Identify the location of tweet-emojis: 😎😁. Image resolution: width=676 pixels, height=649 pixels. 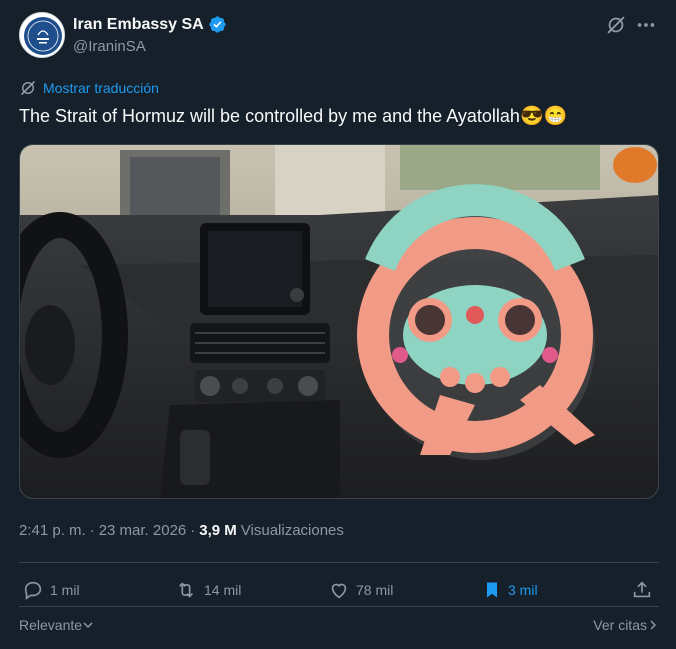
(543, 116).